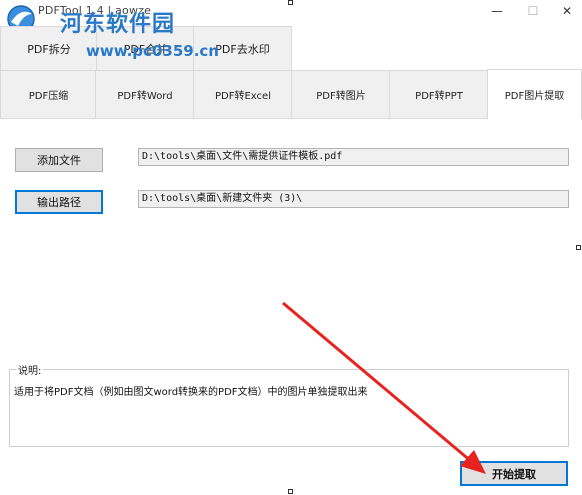  I want to click on maximize-button: ☐, so click(533, 11).